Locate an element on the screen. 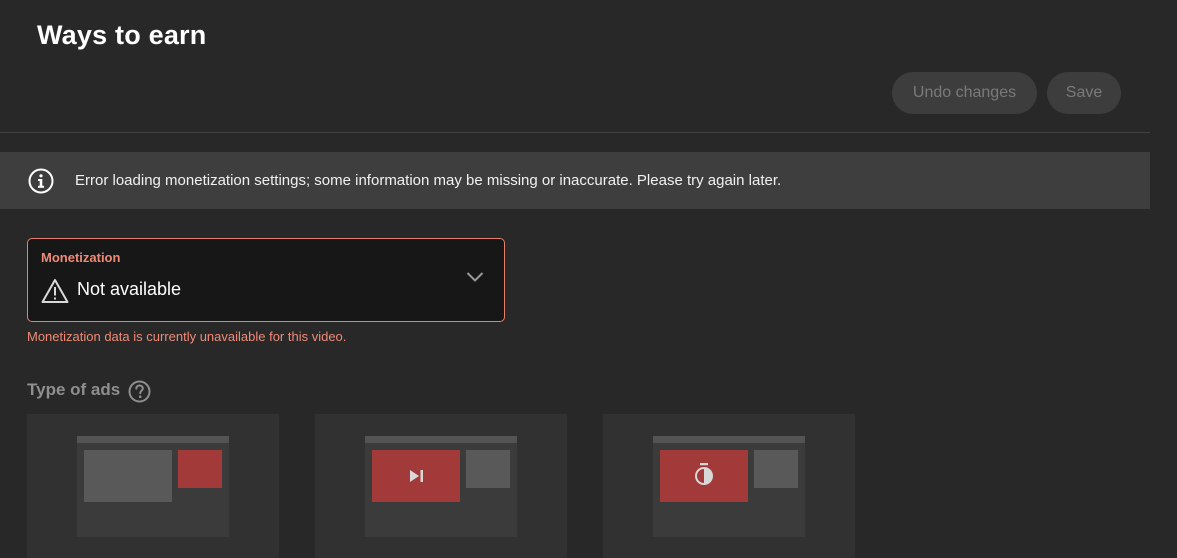  ad-type-card-non-skippable is located at coordinates (729, 486).